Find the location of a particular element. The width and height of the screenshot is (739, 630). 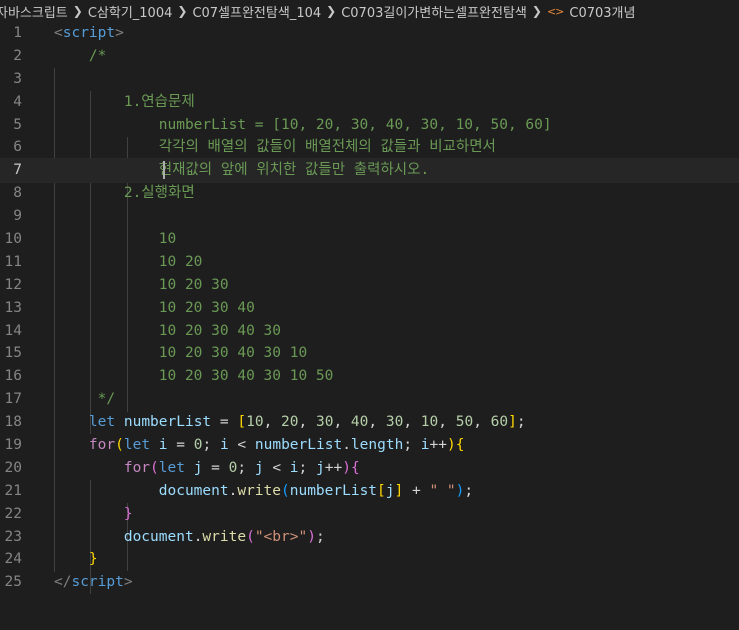

code-line: 7 현재값의 앞에 위치한 값들만 출력하시오. is located at coordinates (369, 171).